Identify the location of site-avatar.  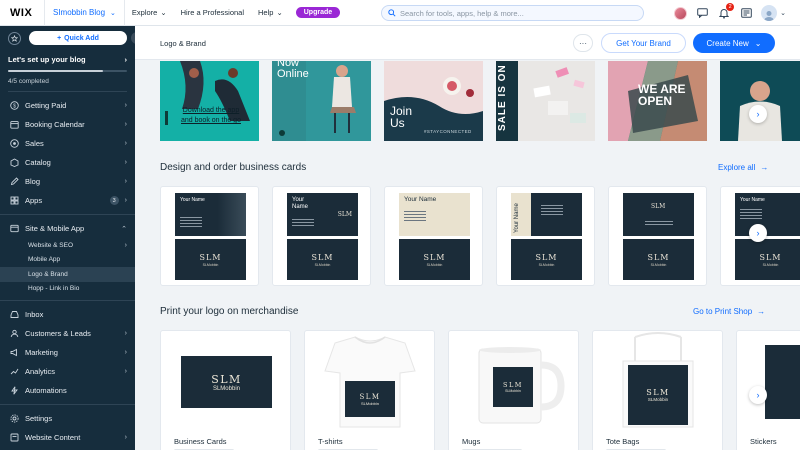
(681, 13).